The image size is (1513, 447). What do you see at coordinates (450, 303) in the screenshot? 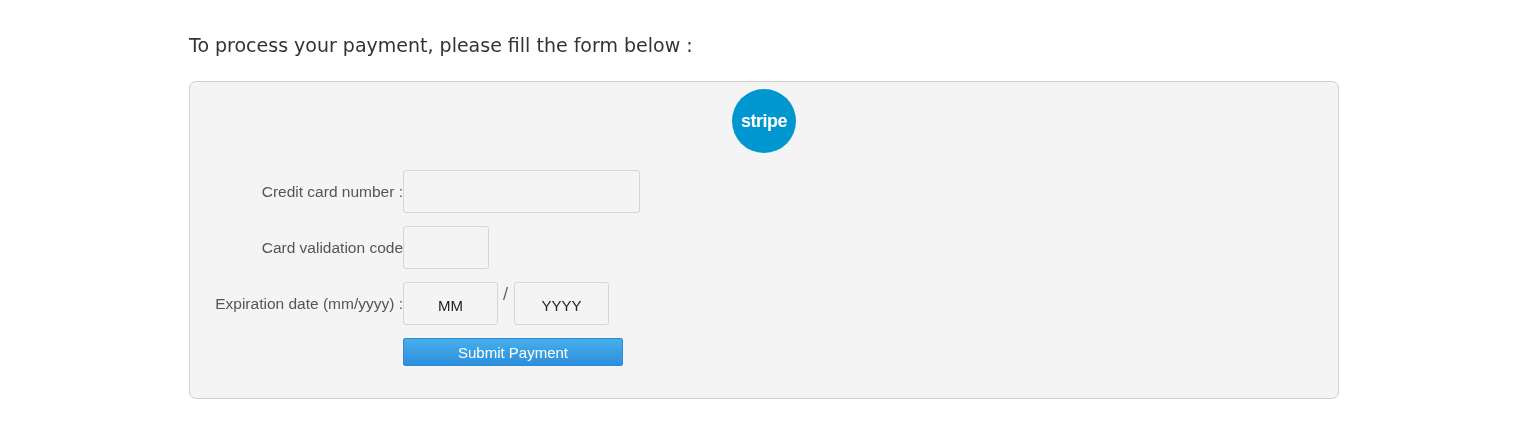
I see `month-field: MM` at bounding box center [450, 303].